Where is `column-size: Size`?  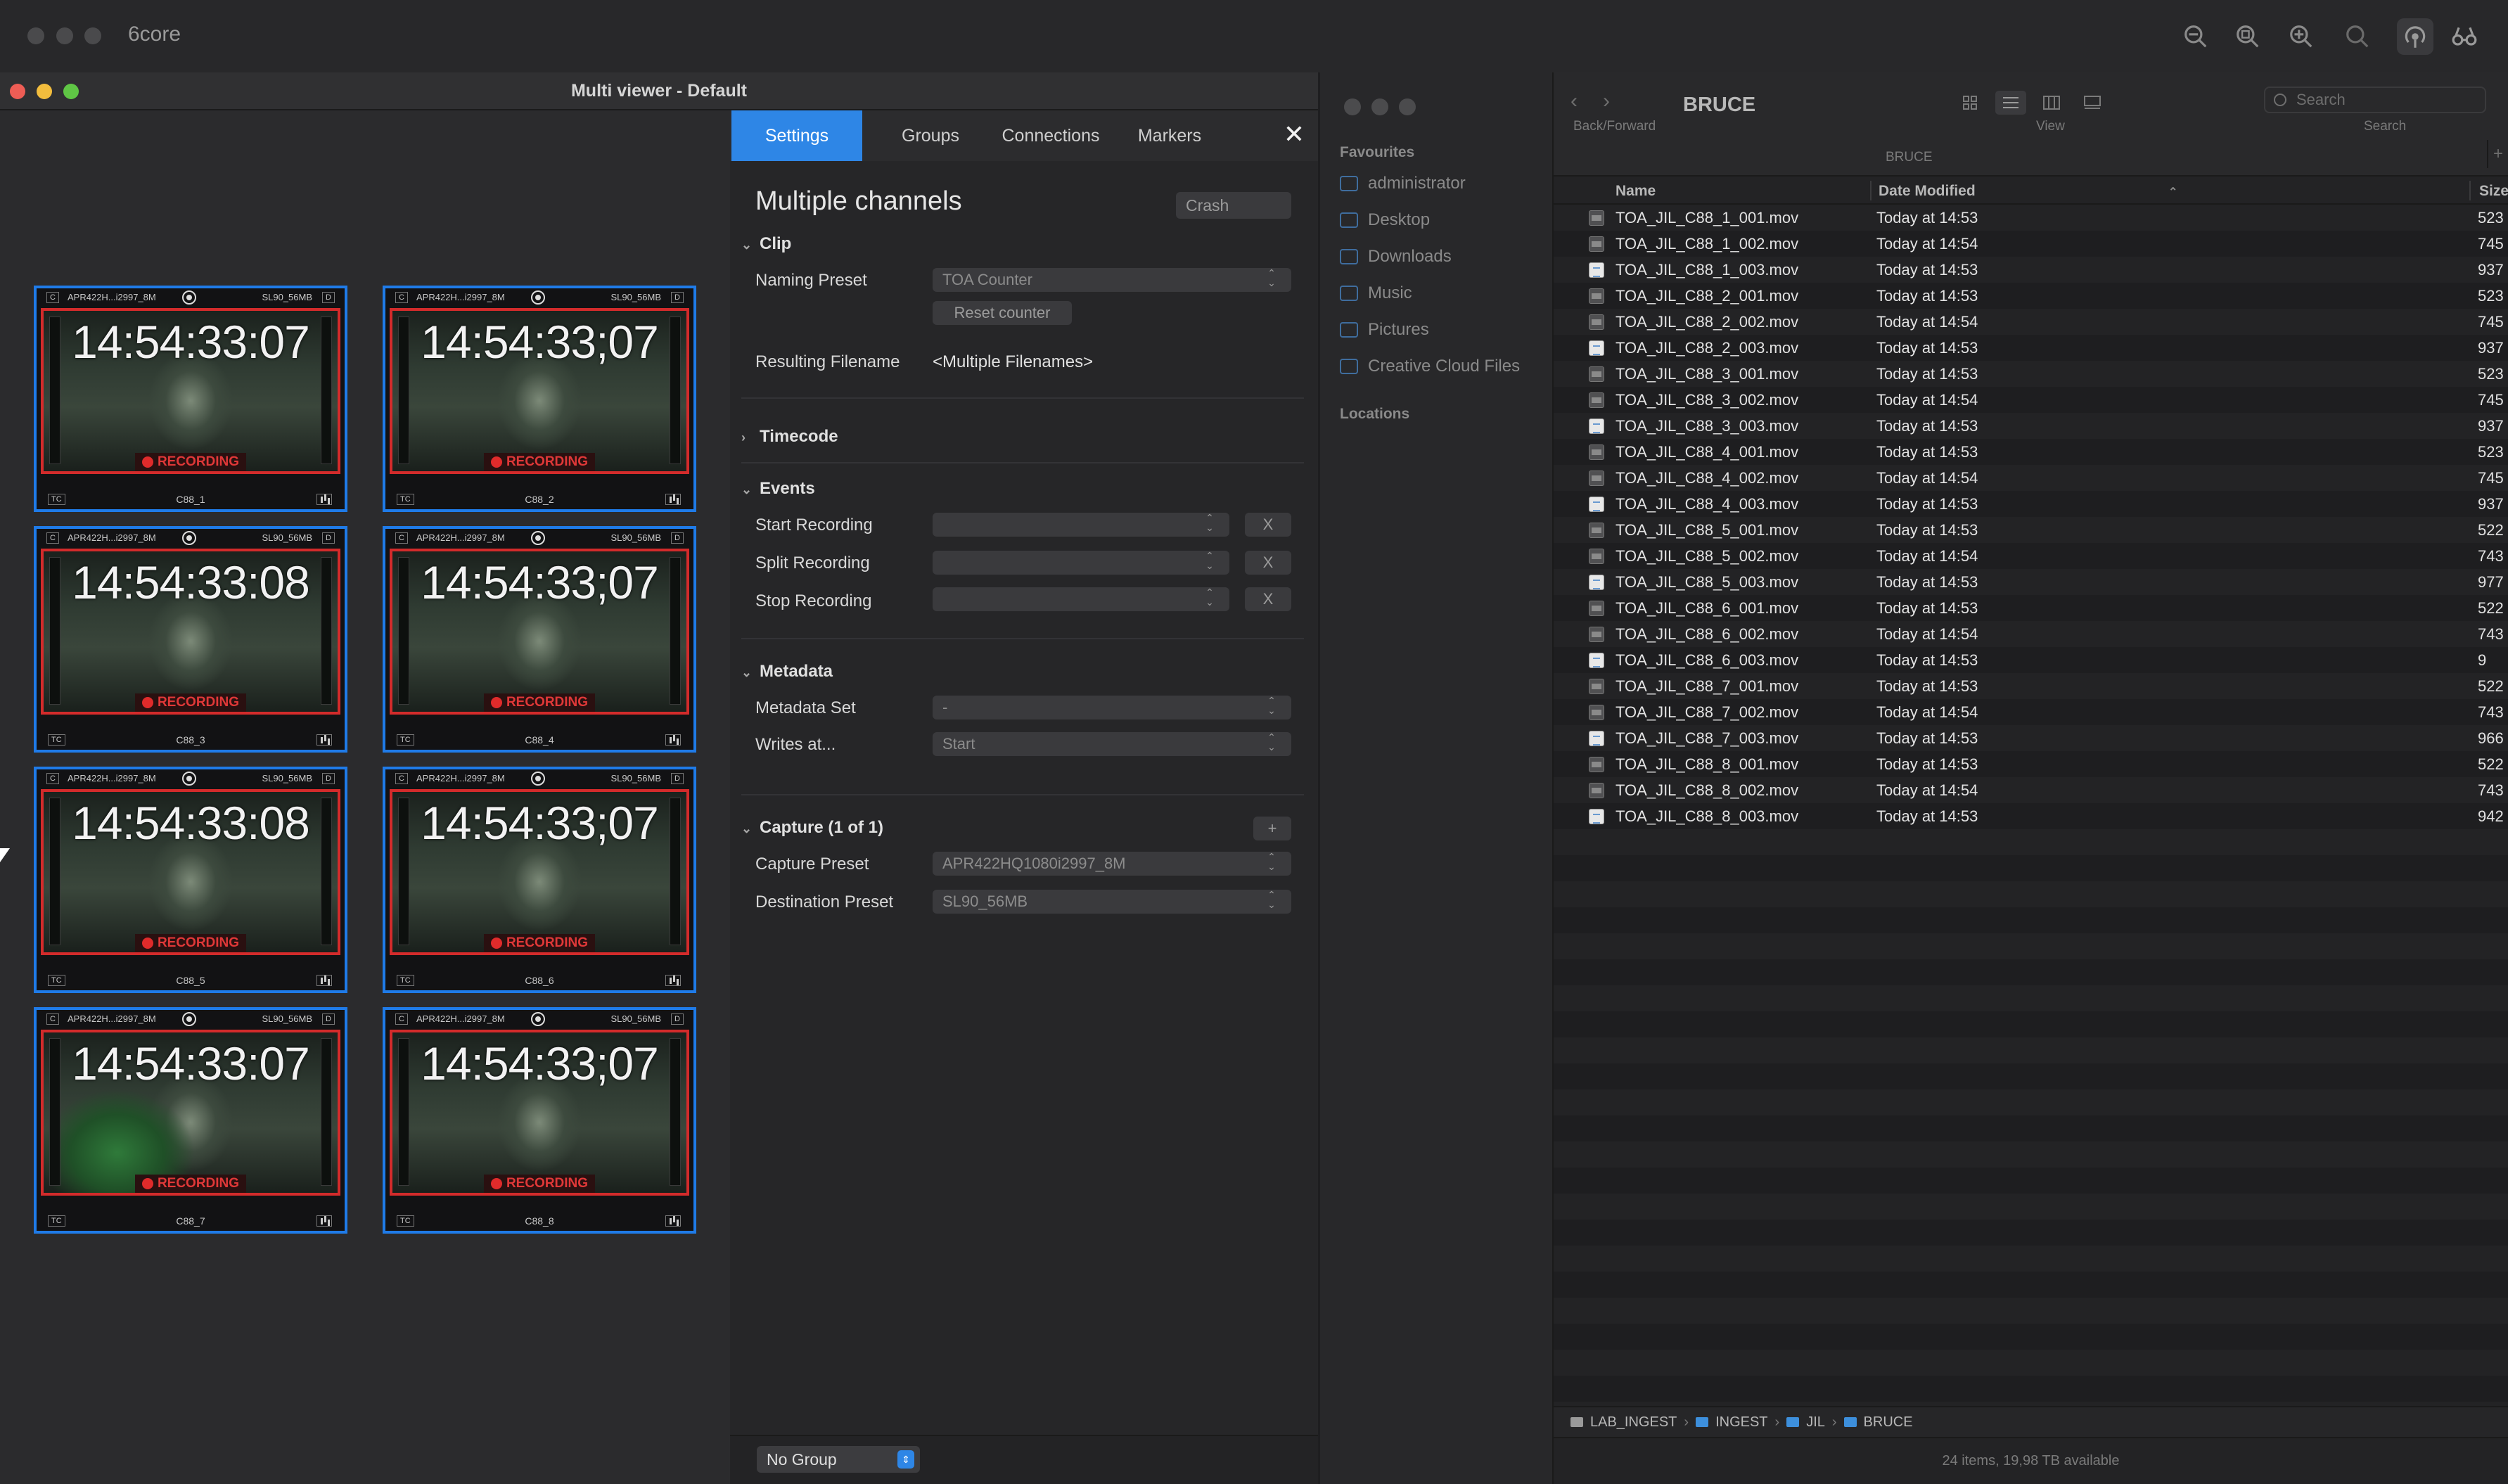 column-size: Size is located at coordinates (2493, 192).